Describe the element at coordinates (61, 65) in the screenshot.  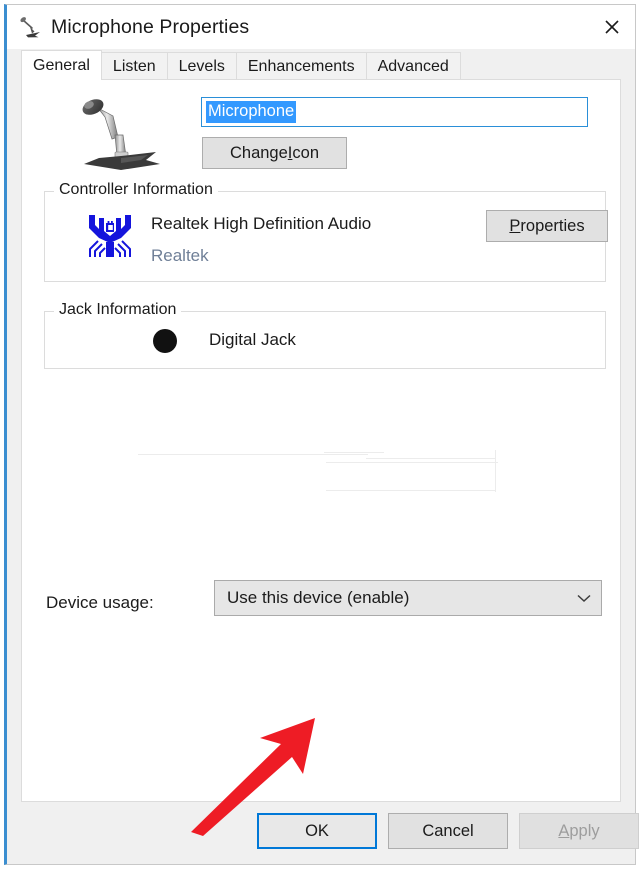
I see `tab-general: General` at that location.